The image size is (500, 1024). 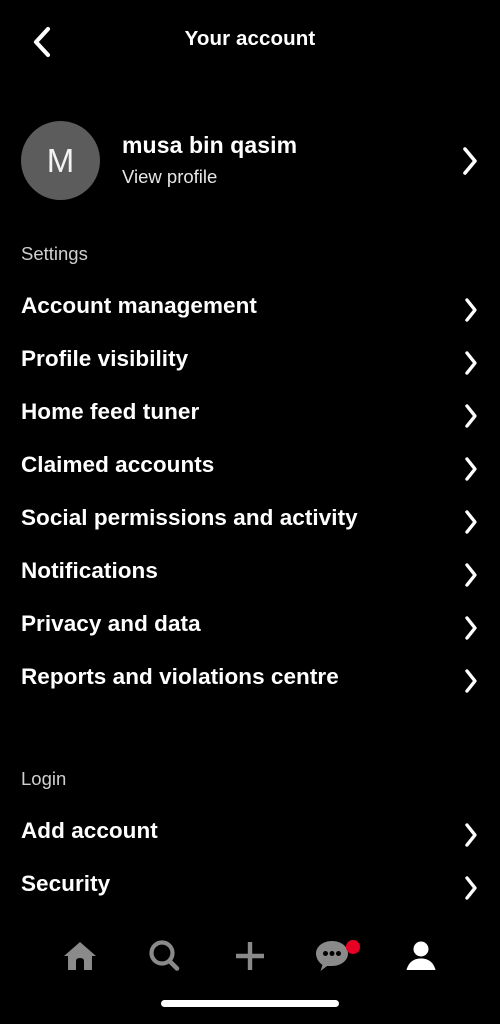 I want to click on nav-item-messages, so click(x=335, y=958).